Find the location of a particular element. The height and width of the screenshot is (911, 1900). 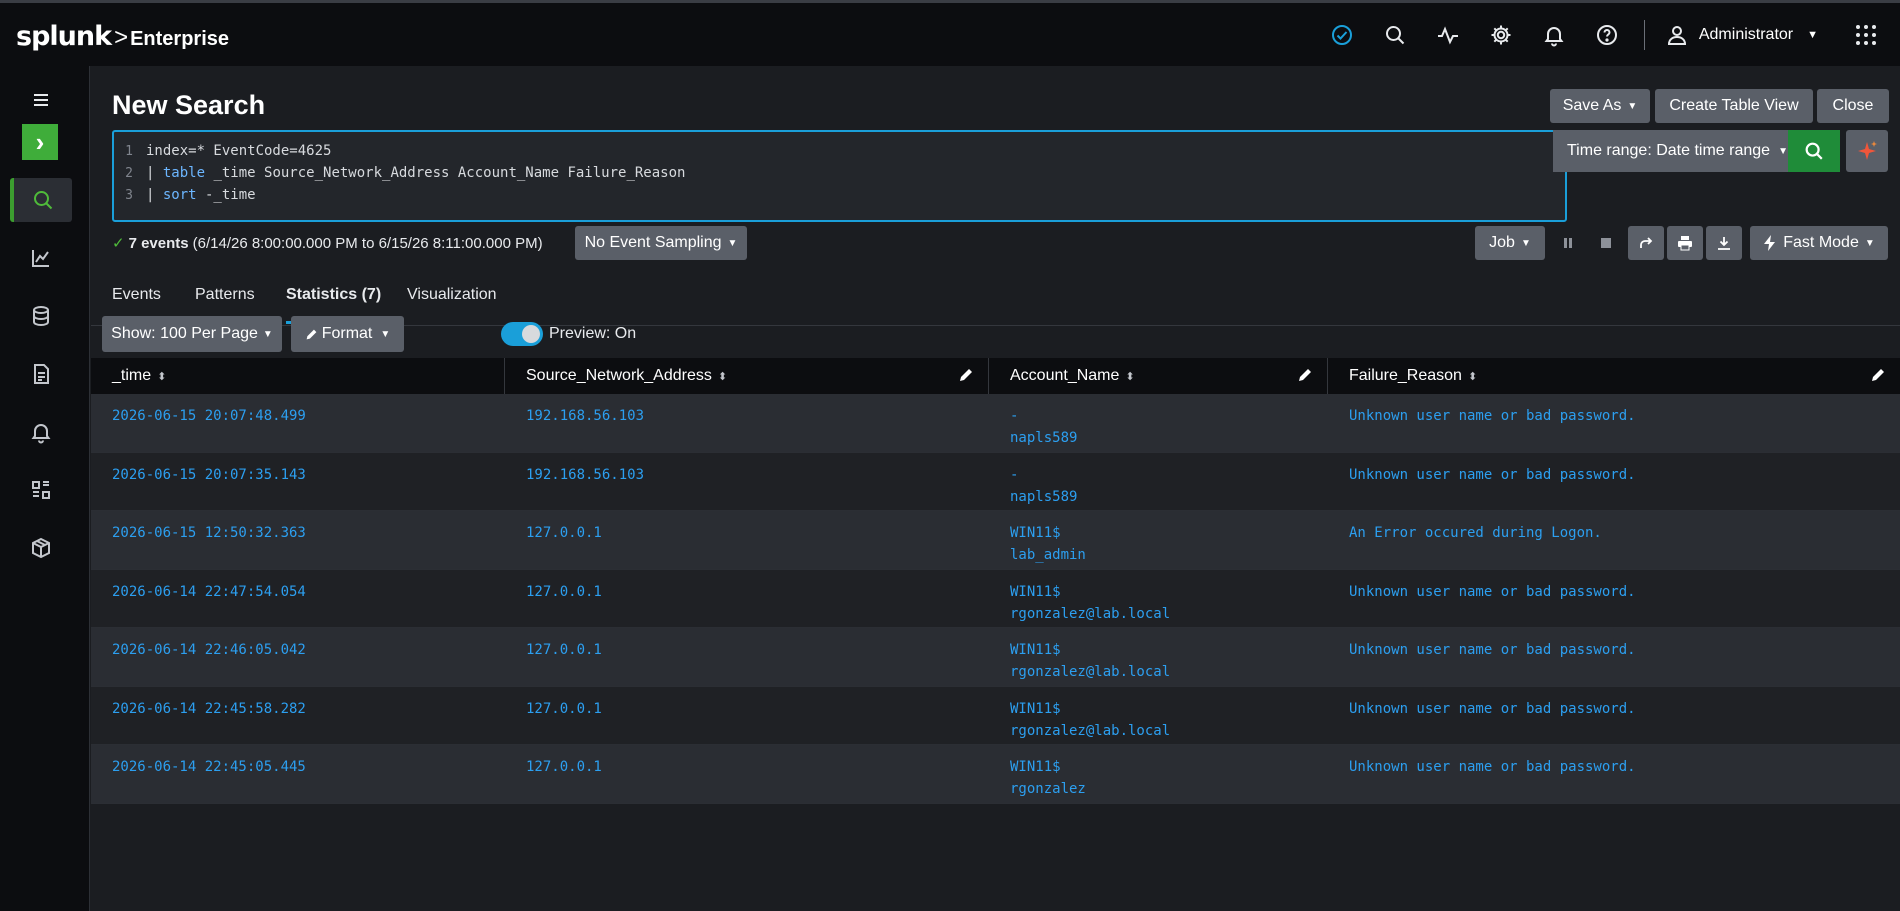

cell-time: 2026-06-15 20:07:35.143 is located at coordinates (298, 482).